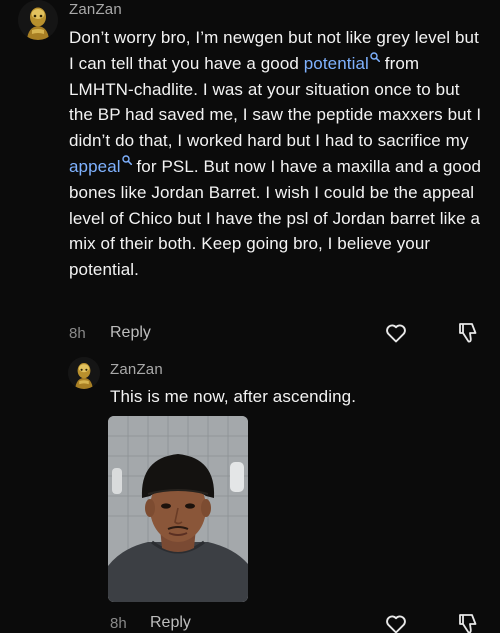  I want to click on search-link-potential: potential, so click(342, 62).